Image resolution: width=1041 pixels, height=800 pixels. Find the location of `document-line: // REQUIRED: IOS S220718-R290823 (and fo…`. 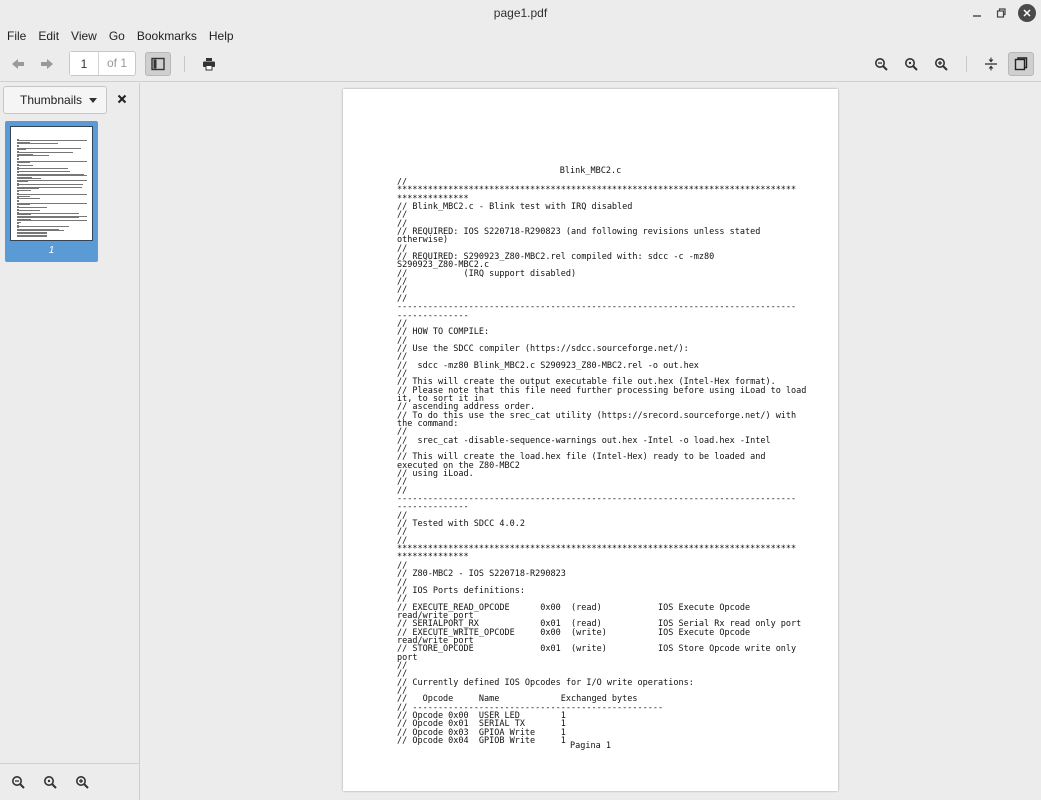

document-line: // REQUIRED: IOS S220718-R290823 (and fo… is located at coordinates (579, 232).